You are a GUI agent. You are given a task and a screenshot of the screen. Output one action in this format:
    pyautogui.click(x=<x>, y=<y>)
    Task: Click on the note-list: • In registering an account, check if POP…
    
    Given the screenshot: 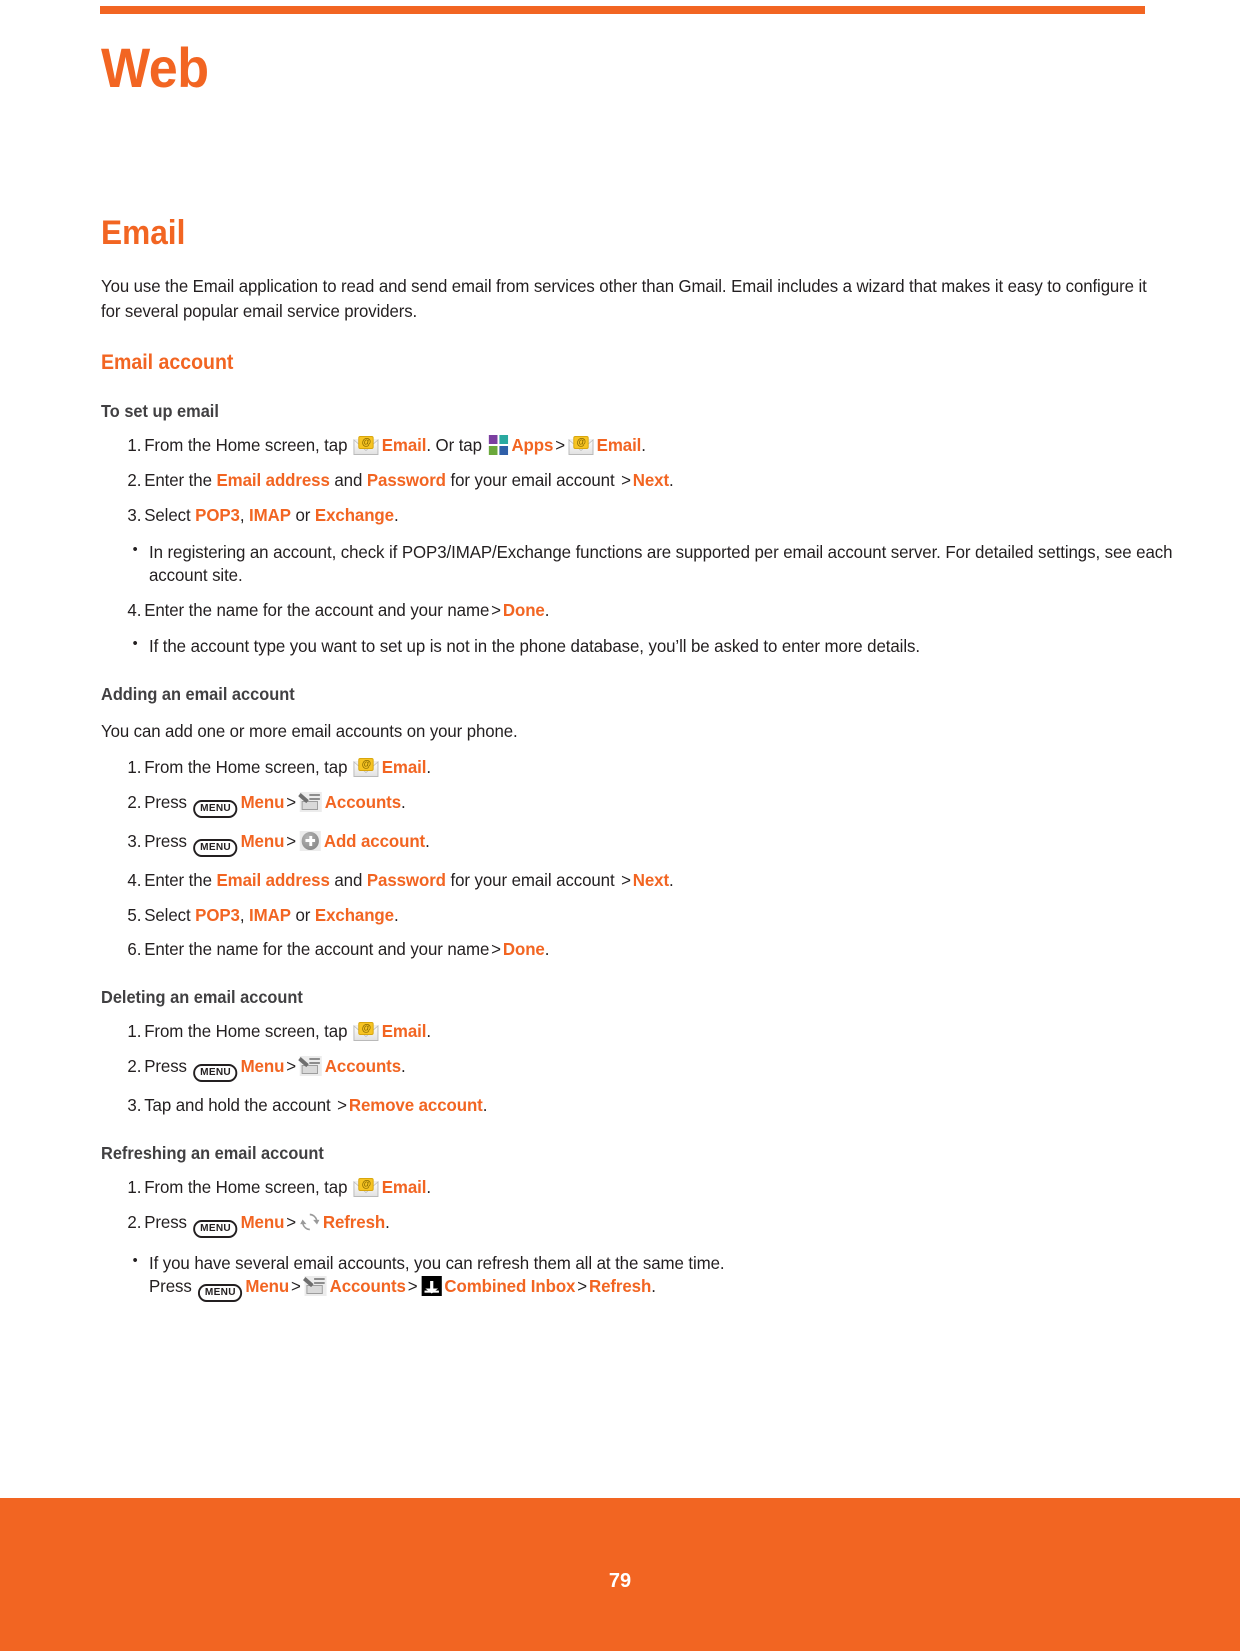 What is the action you would take?
    pyautogui.click(x=637, y=564)
    